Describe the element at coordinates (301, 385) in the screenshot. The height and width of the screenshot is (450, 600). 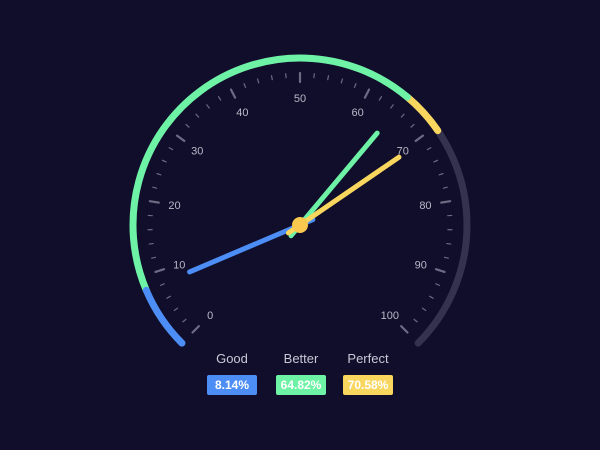
I see `value-badge-better: 64.82%` at that location.